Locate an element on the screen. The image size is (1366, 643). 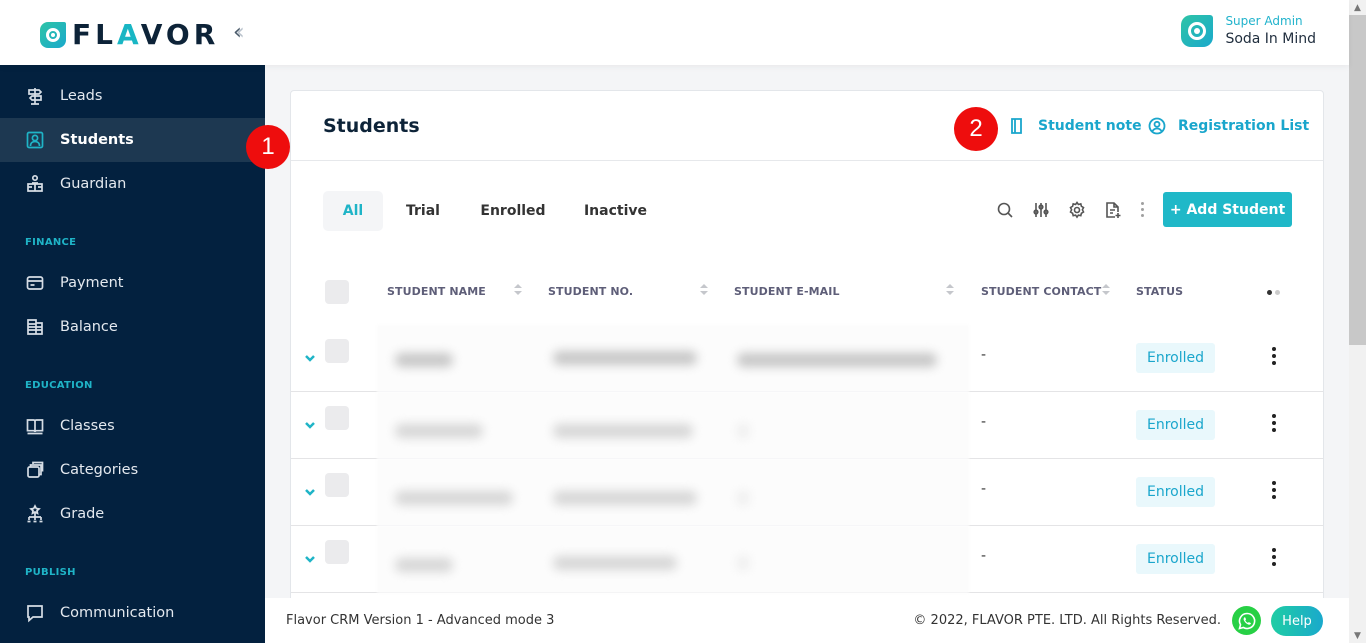
layers-icon is located at coordinates (35, 470).